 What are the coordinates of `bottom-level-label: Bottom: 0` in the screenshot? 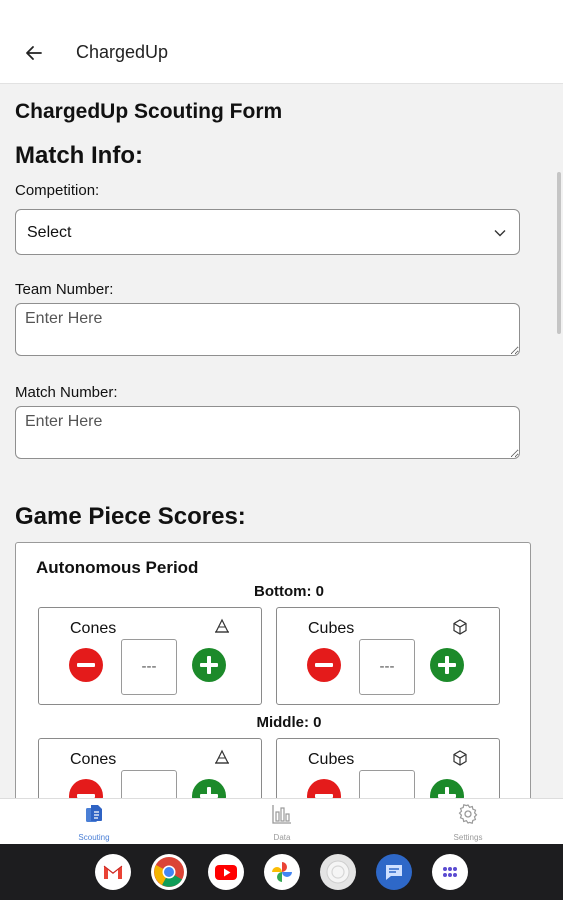 It's located at (289, 591).